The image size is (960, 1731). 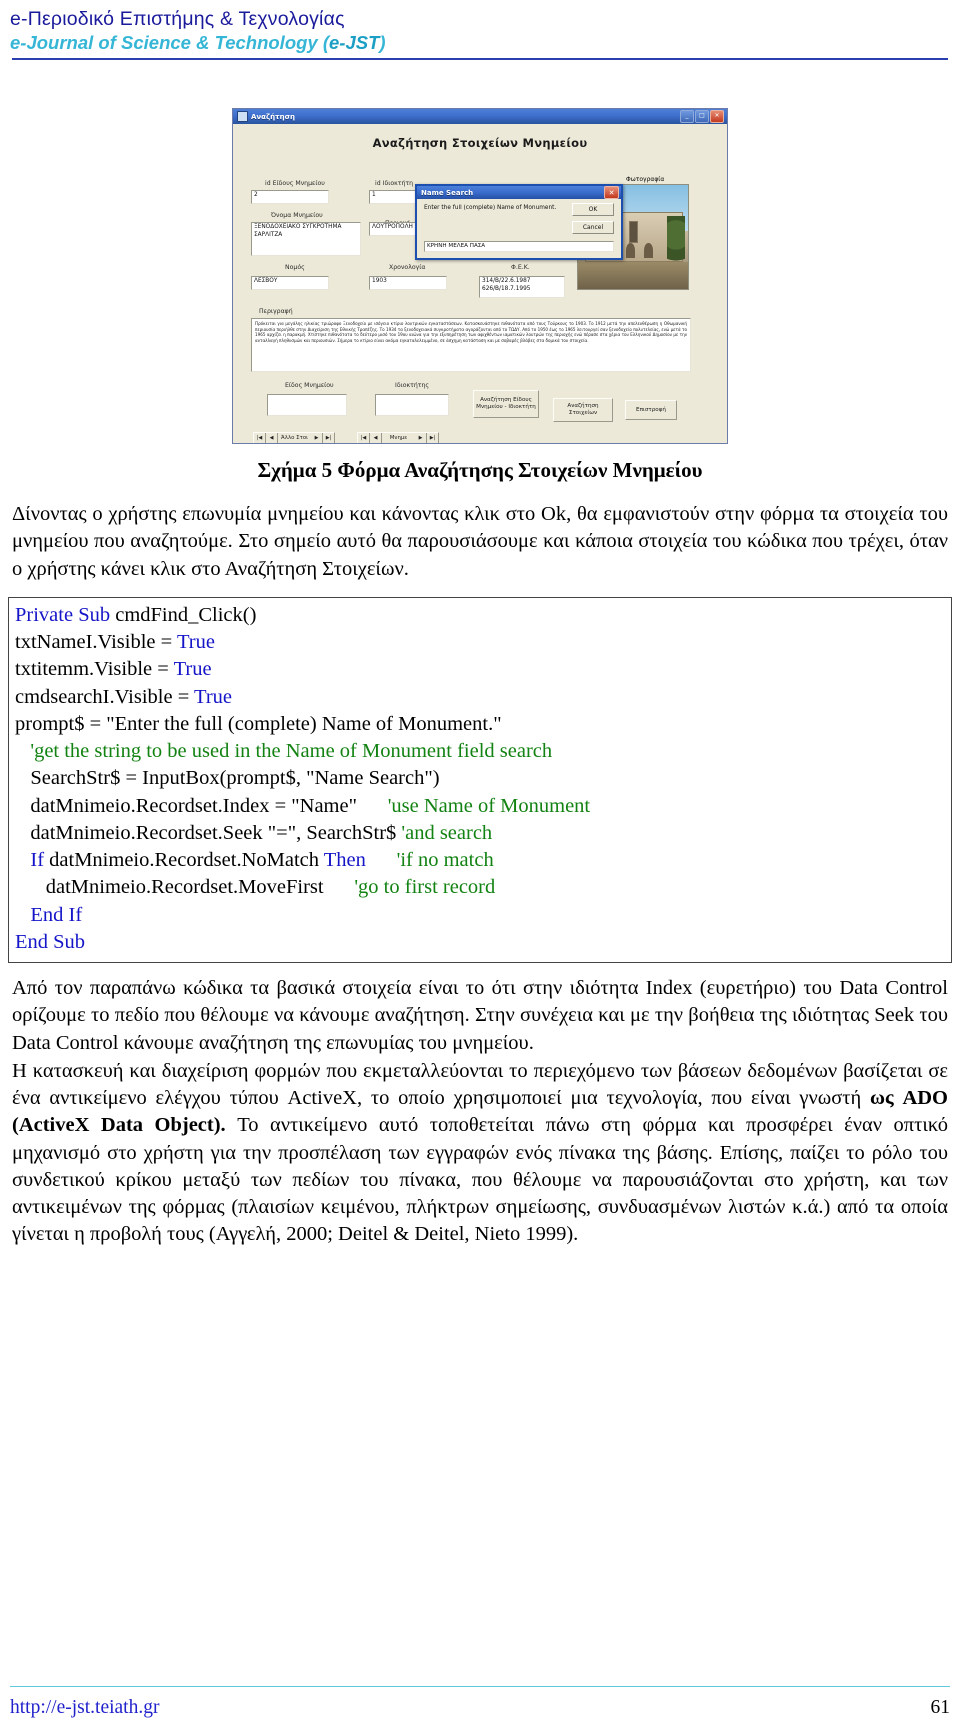 I want to click on code-text: datMnimeio.Recordset.NoMatch, so click(x=184, y=860).